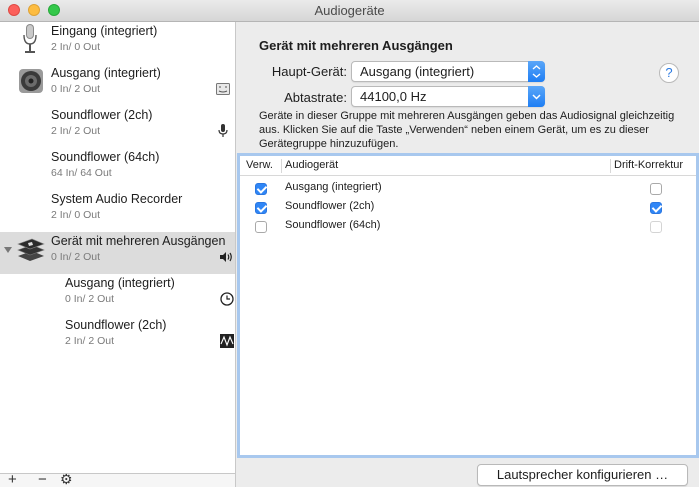 The width and height of the screenshot is (699, 487). What do you see at coordinates (117, 211) in the screenshot?
I see `device-item-system-audio-recorder: System Audio Recorder 2 In/ 0 Out` at bounding box center [117, 211].